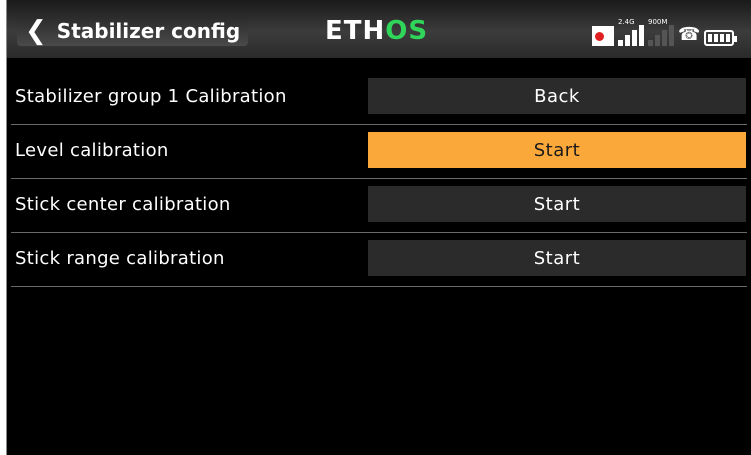  What do you see at coordinates (407, 31) in the screenshot?
I see `logo-accent-text: OS` at bounding box center [407, 31].